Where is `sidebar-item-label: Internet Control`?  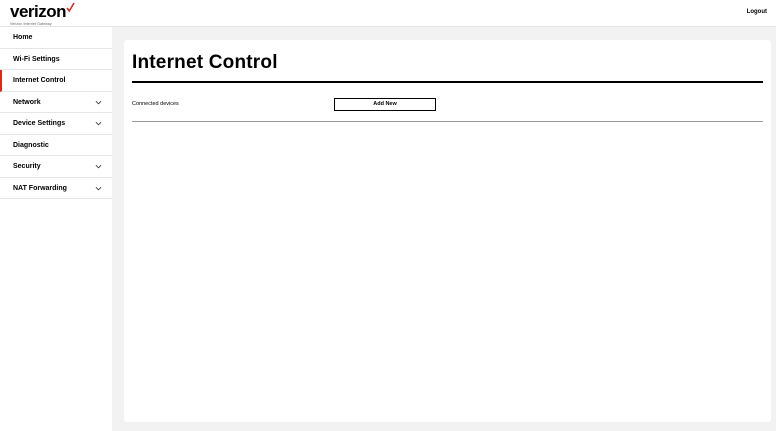
sidebar-item-label: Internet Control is located at coordinates (39, 80).